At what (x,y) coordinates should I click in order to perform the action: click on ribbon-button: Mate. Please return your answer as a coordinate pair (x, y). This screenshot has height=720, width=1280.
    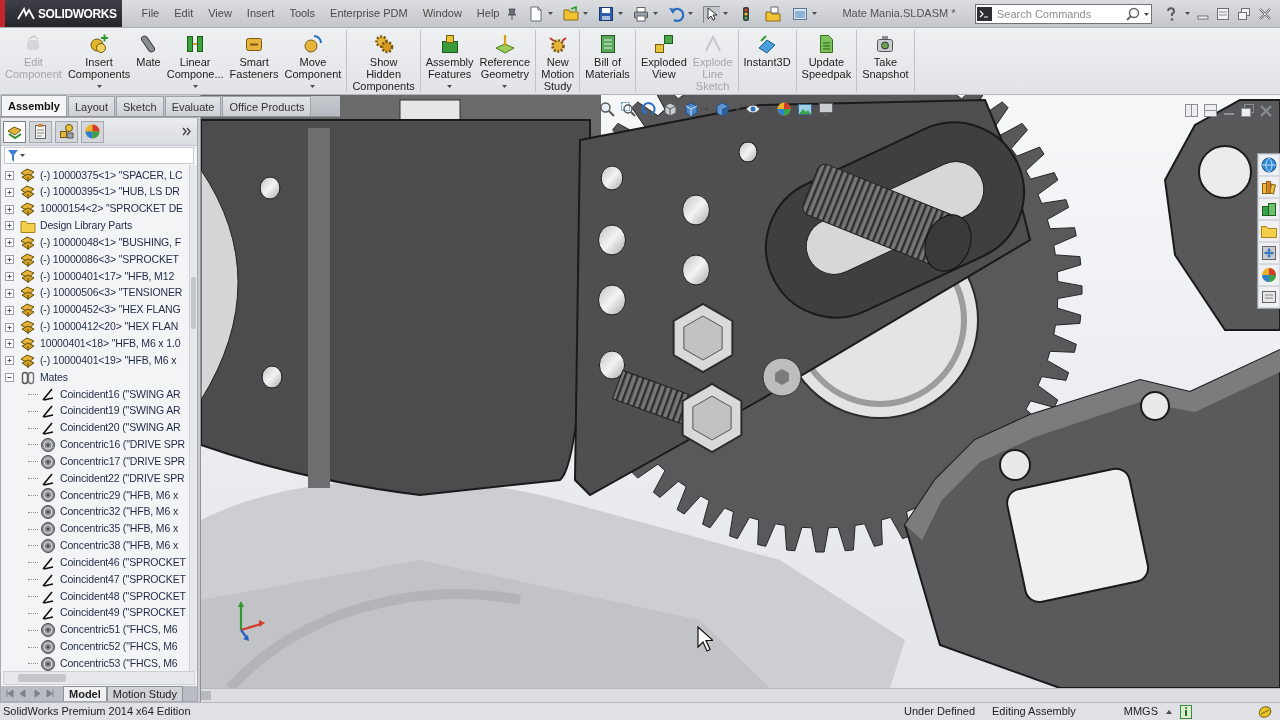
    Looking at the image, I should click on (148, 61).